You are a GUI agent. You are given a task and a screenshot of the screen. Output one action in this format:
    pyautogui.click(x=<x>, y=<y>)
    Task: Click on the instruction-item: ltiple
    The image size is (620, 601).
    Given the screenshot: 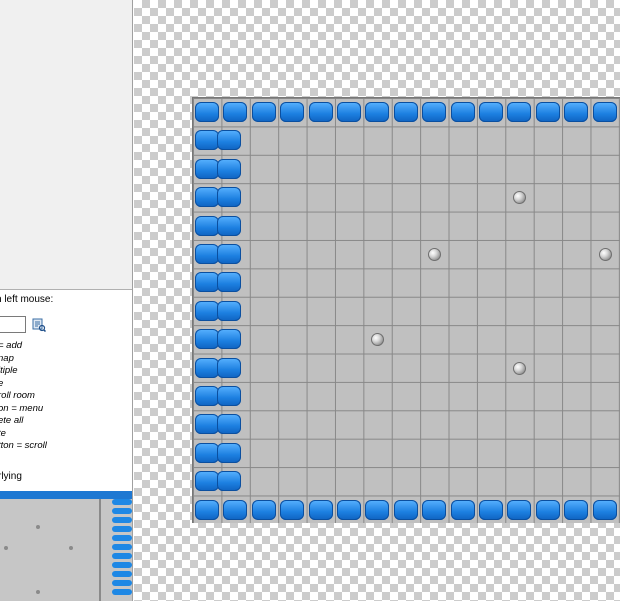 What is the action you would take?
    pyautogui.click(x=9, y=370)
    